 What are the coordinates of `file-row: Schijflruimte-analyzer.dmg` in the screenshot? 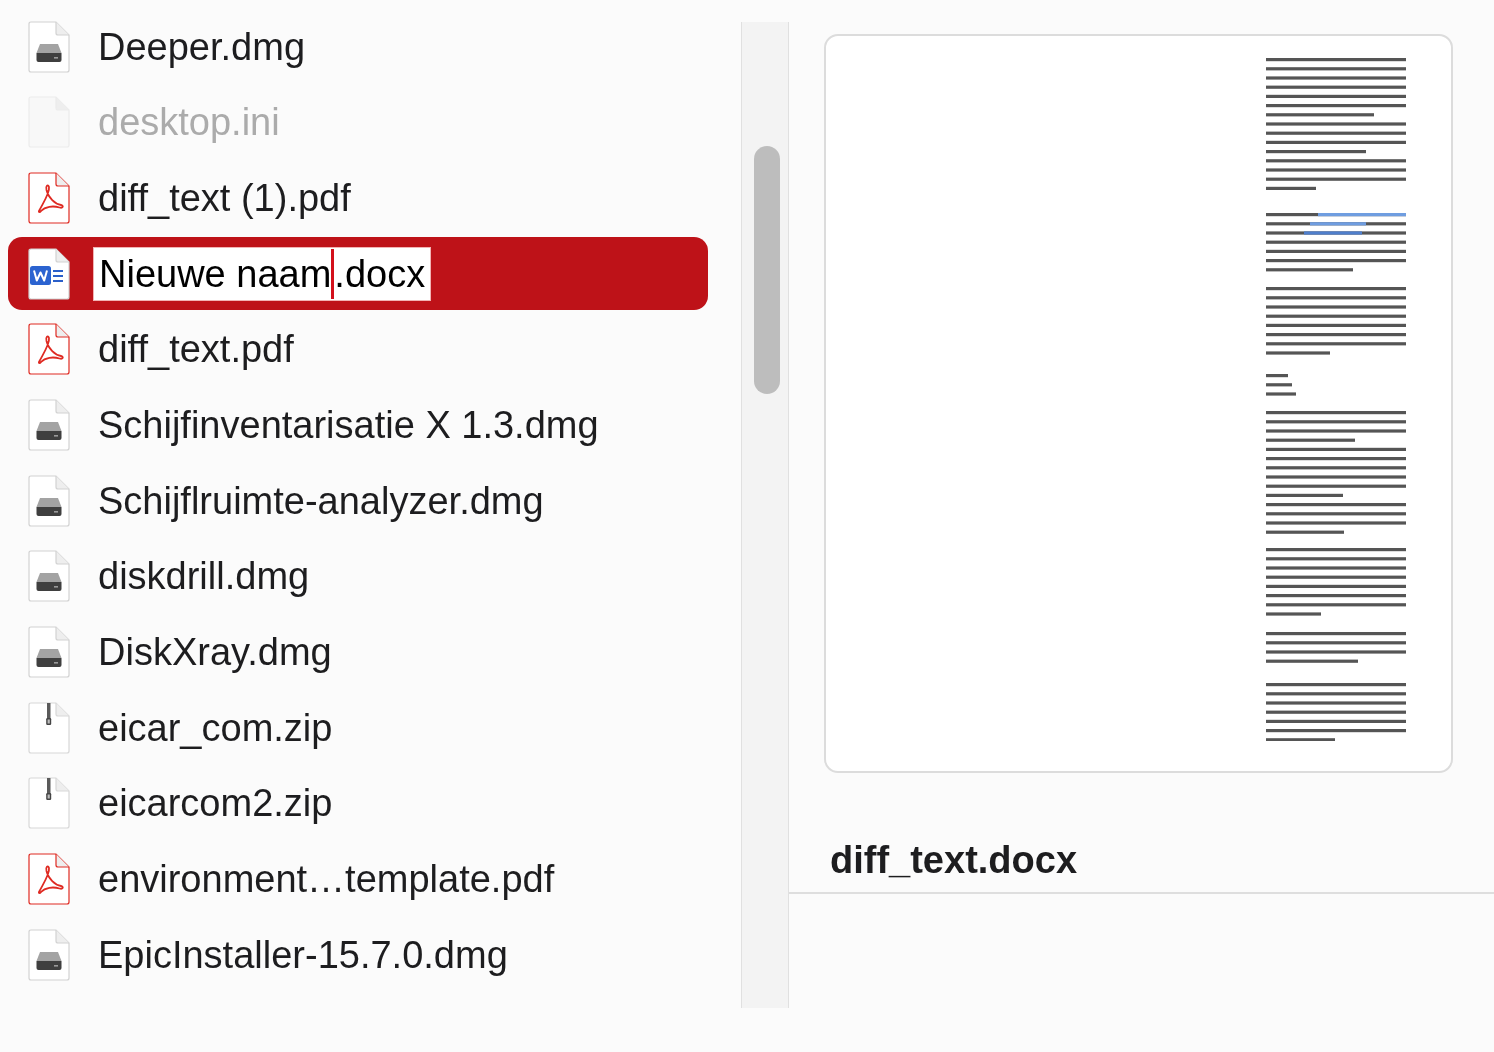 It's located at (358, 501).